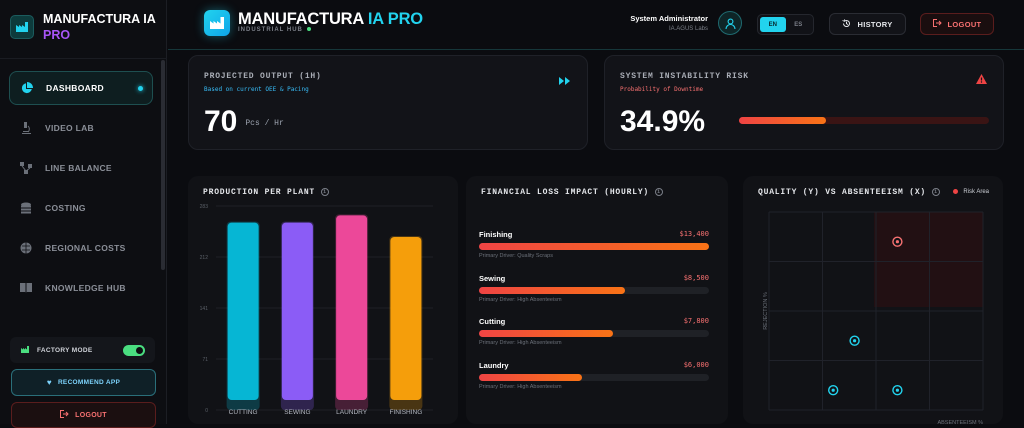 This screenshot has width=1024, height=428. Describe the element at coordinates (99, 19) in the screenshot. I see `sidebar-brand-name: MANUFACTURA IA` at that location.